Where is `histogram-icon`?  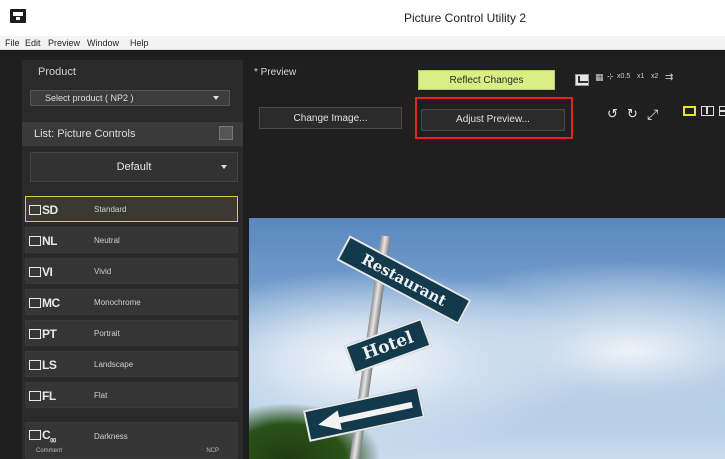 histogram-icon is located at coordinates (582, 80).